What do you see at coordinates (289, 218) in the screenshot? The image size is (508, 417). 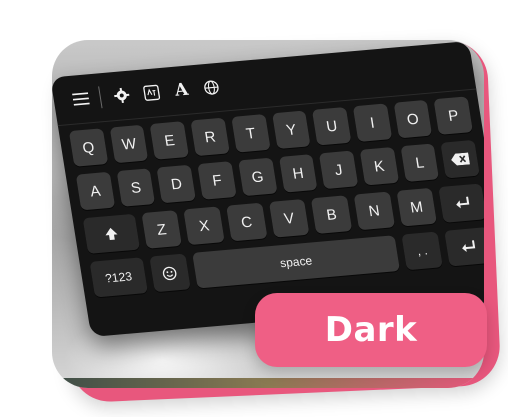 I see `key-v: V` at bounding box center [289, 218].